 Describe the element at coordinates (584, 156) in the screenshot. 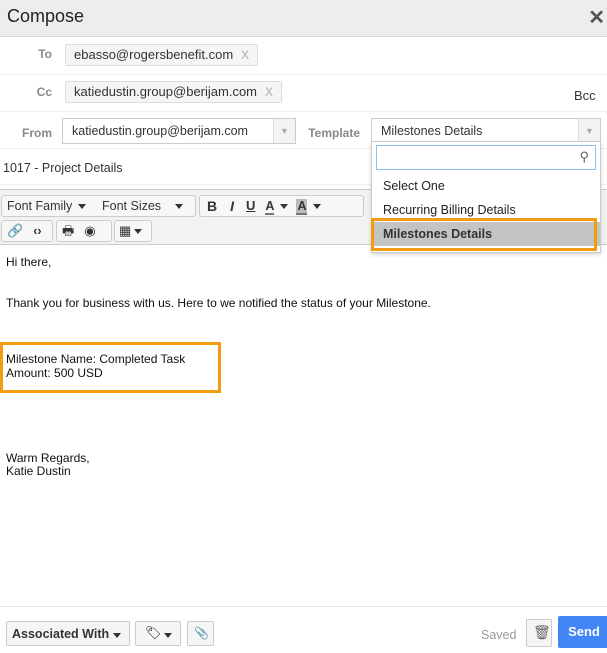

I see `search-icon: ⚲` at that location.